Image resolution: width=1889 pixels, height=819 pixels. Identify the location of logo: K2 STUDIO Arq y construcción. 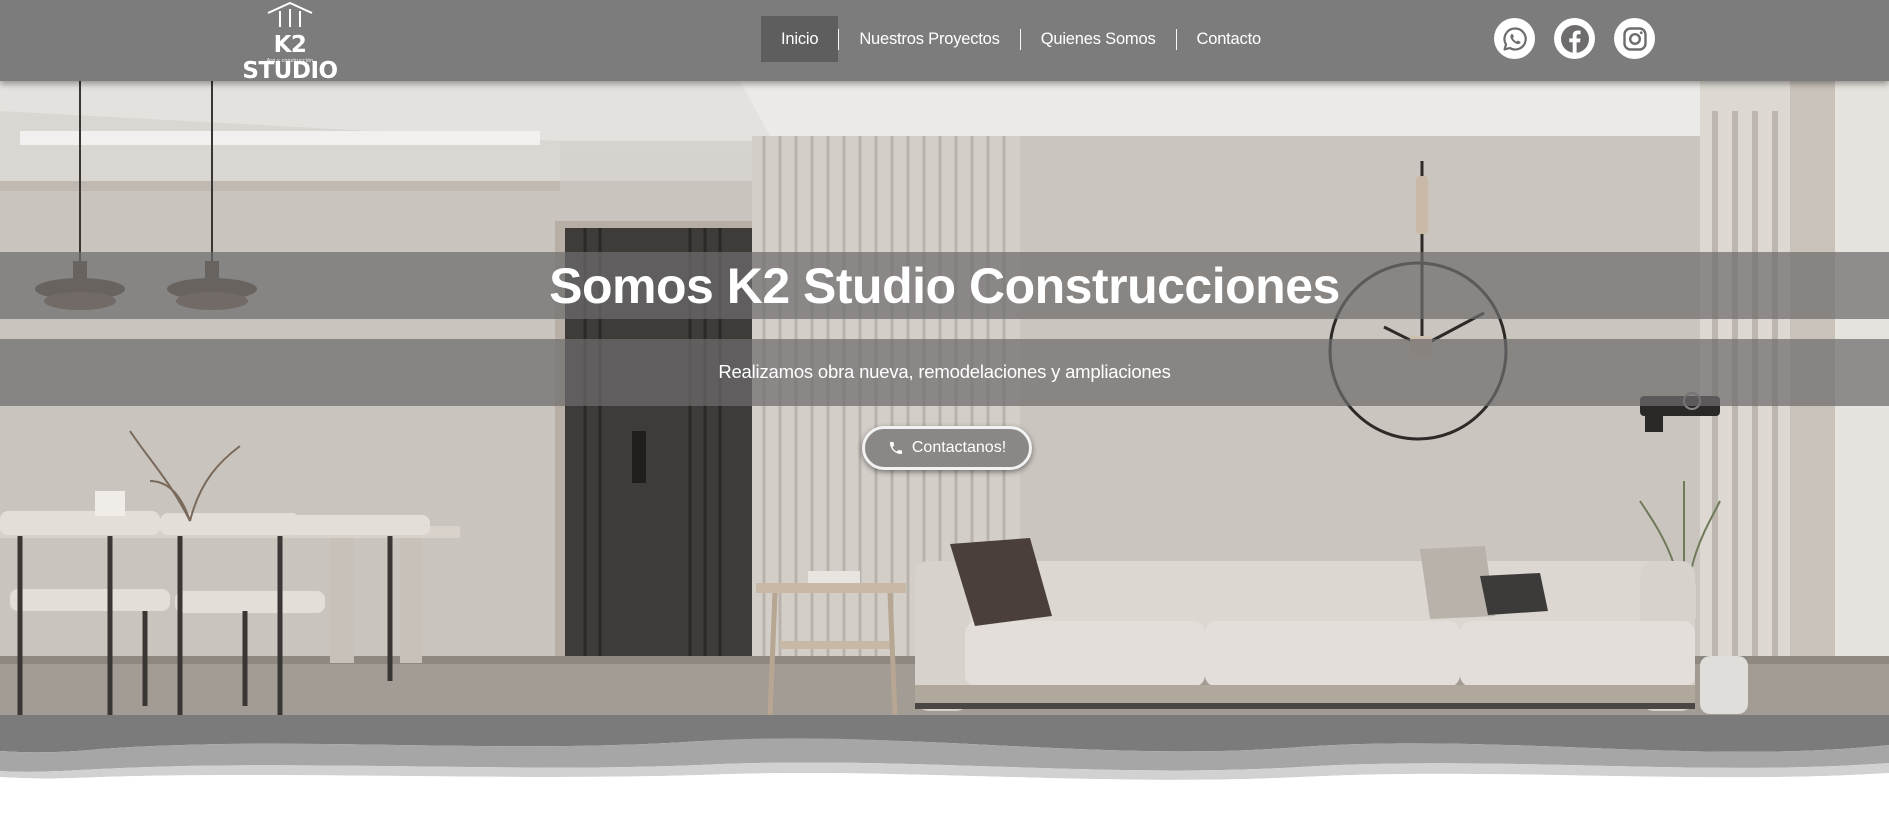
(290, 43).